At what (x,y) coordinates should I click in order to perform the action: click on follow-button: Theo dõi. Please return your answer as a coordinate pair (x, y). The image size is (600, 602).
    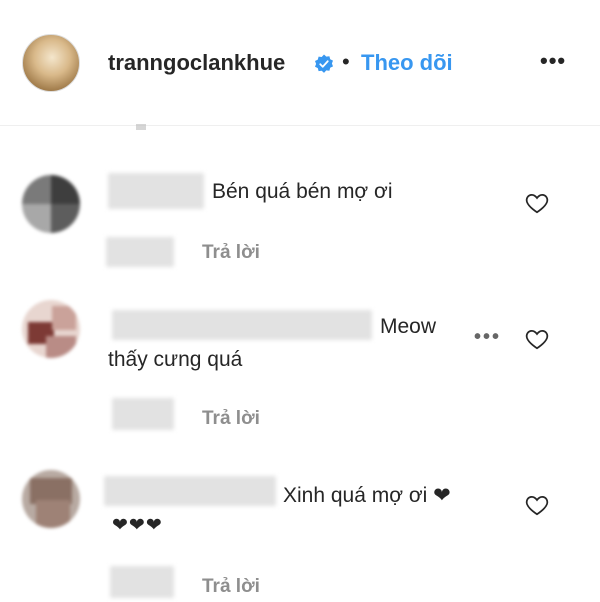
    Looking at the image, I should click on (407, 63).